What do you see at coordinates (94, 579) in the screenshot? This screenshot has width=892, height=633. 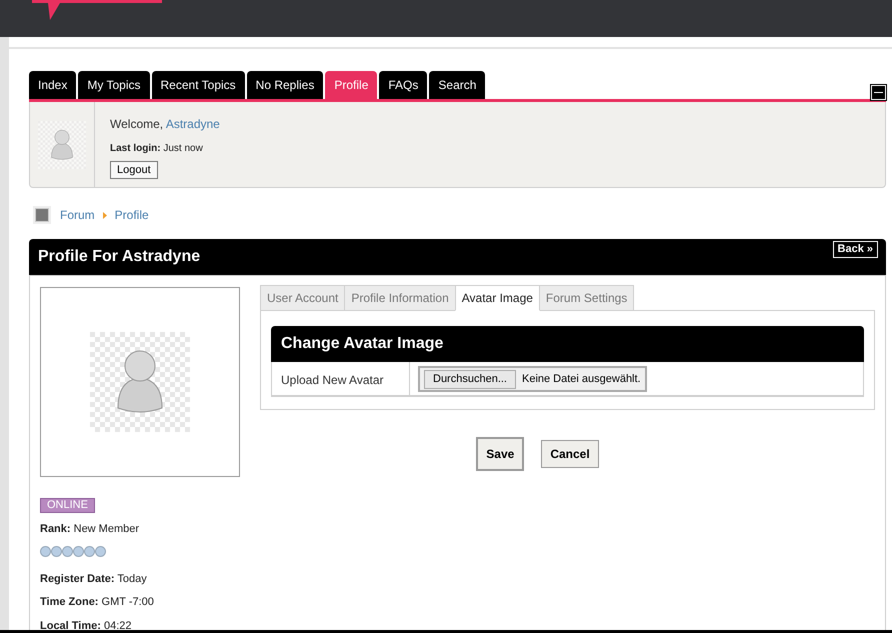 I see `profile-detail-text: Register Date: Today` at bounding box center [94, 579].